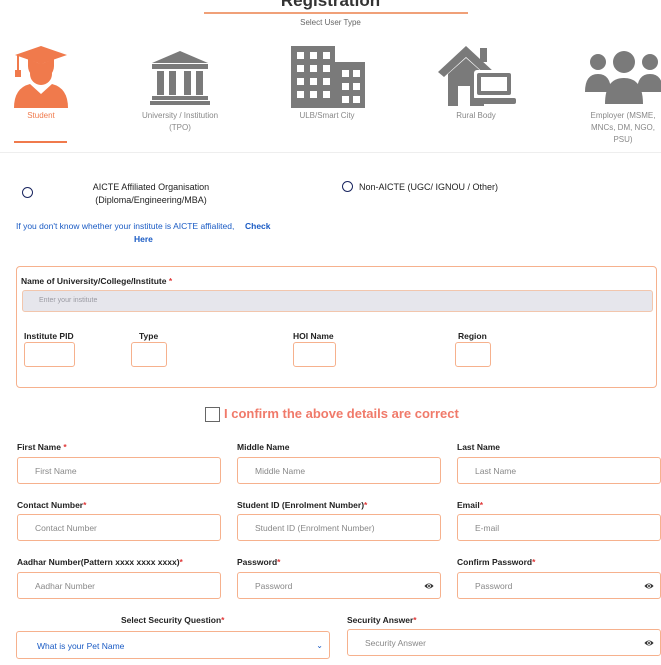 This screenshot has height=665, width=661. Describe the element at coordinates (341, 413) in the screenshot. I see `confirm-label: I confirm the above details are correct` at that location.